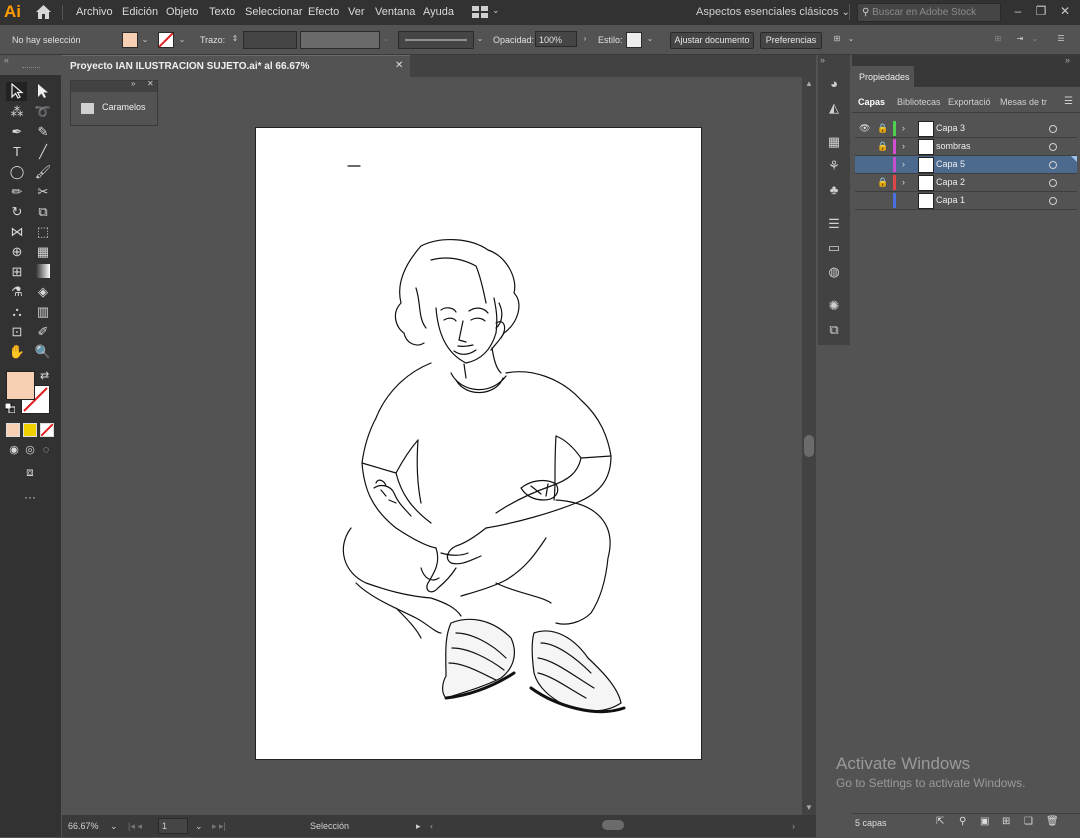 This screenshot has height=838, width=1080. Describe the element at coordinates (962, 821) in the screenshot. I see `locate-object-icon: ⚲` at that location.